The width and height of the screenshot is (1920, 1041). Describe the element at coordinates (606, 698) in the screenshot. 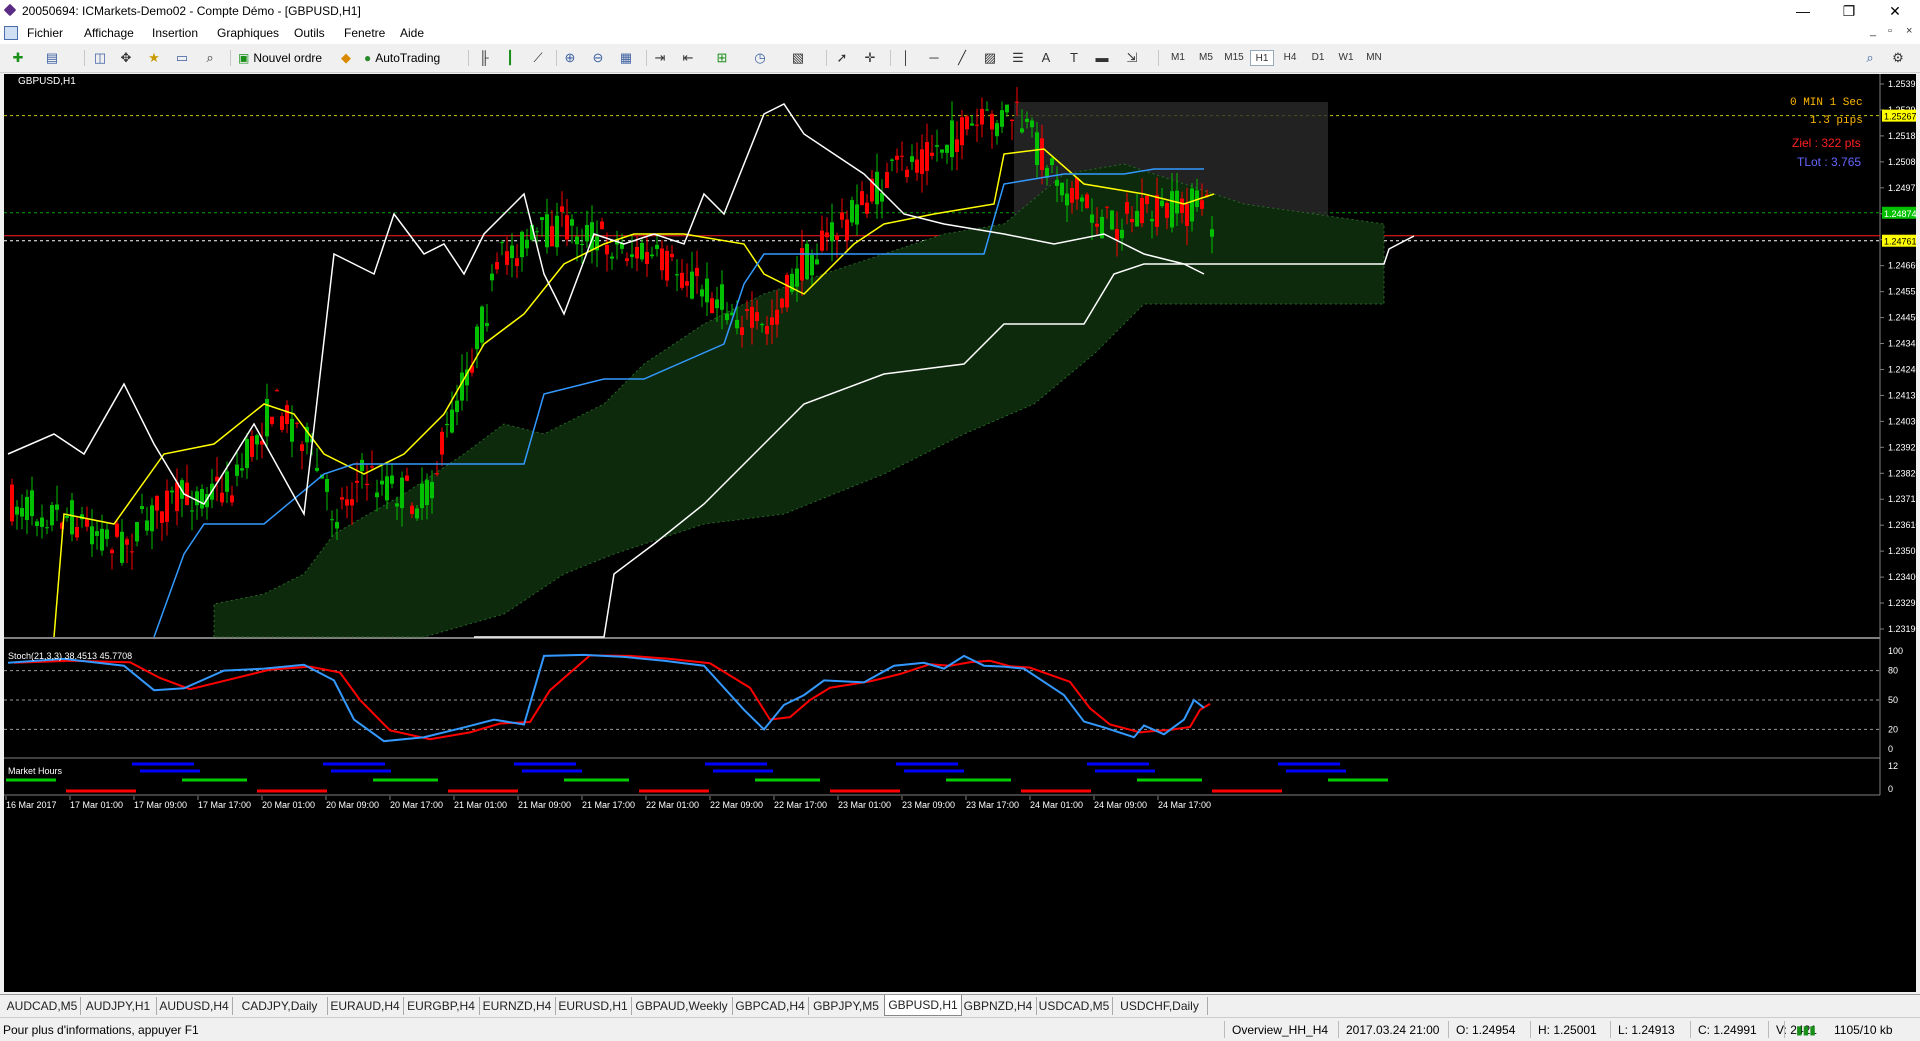

I see `stoch-main-line` at that location.